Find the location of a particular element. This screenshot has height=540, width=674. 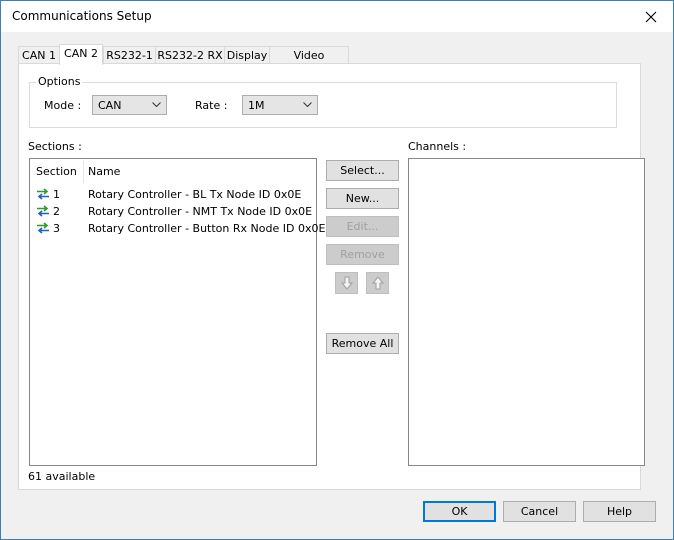

tab-rs232-1: RS232-1 is located at coordinates (129, 55).